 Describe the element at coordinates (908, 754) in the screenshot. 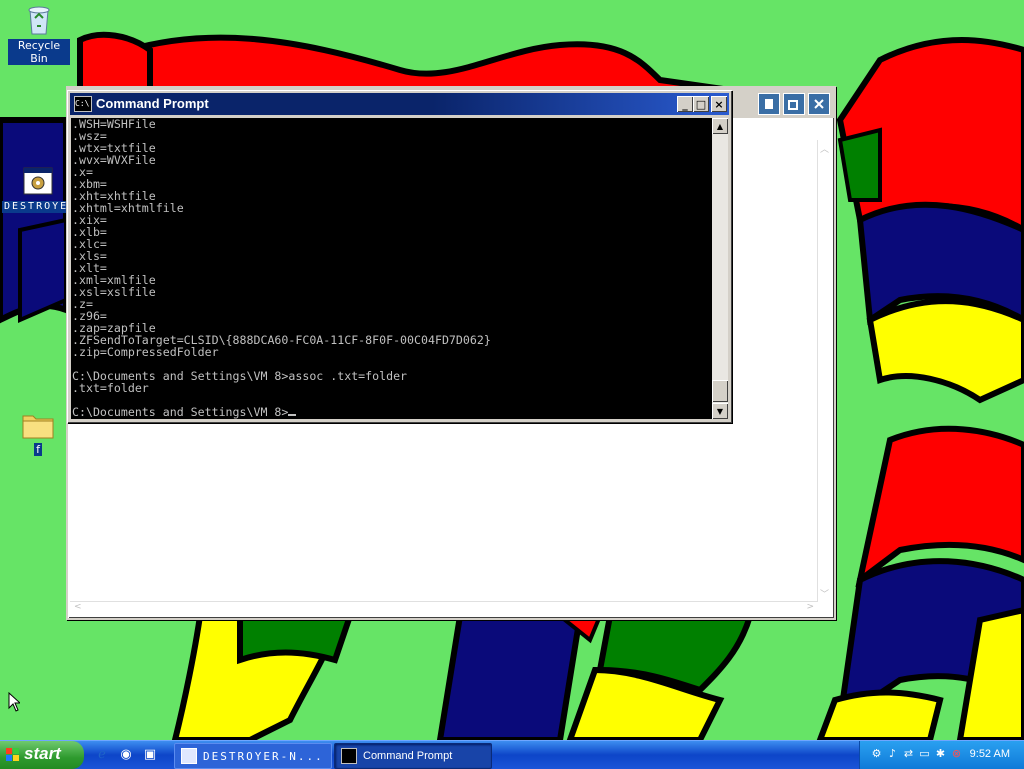

I see `safely-remove-icon: ⇄` at that location.